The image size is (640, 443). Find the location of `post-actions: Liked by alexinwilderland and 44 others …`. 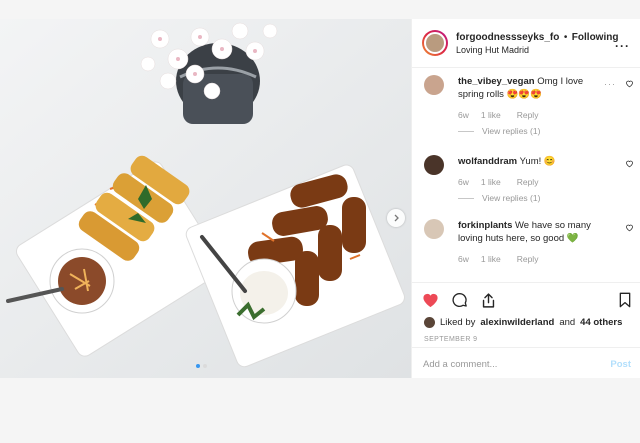

post-actions: Liked by alexinwilderland and 44 others … is located at coordinates (526, 318).